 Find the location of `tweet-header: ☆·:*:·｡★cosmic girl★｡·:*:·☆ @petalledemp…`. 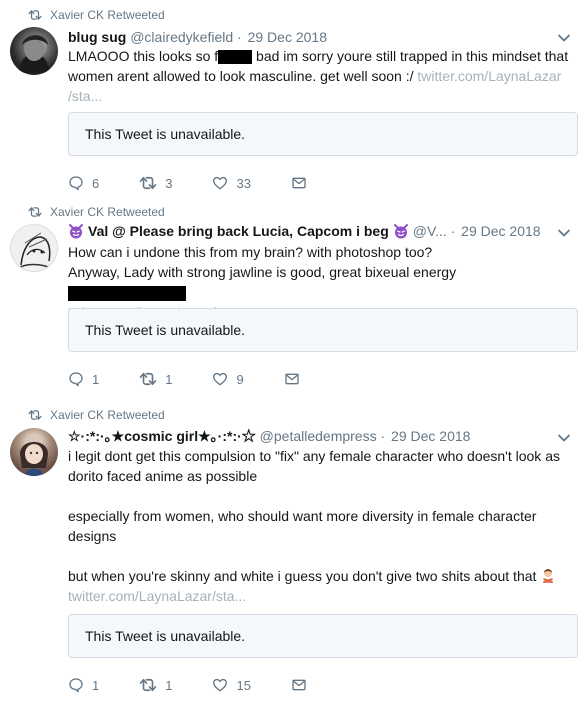

tweet-header: ☆·:*:·｡★cosmic girl★｡·:*:·☆ @petalledemp… is located at coordinates (269, 436).